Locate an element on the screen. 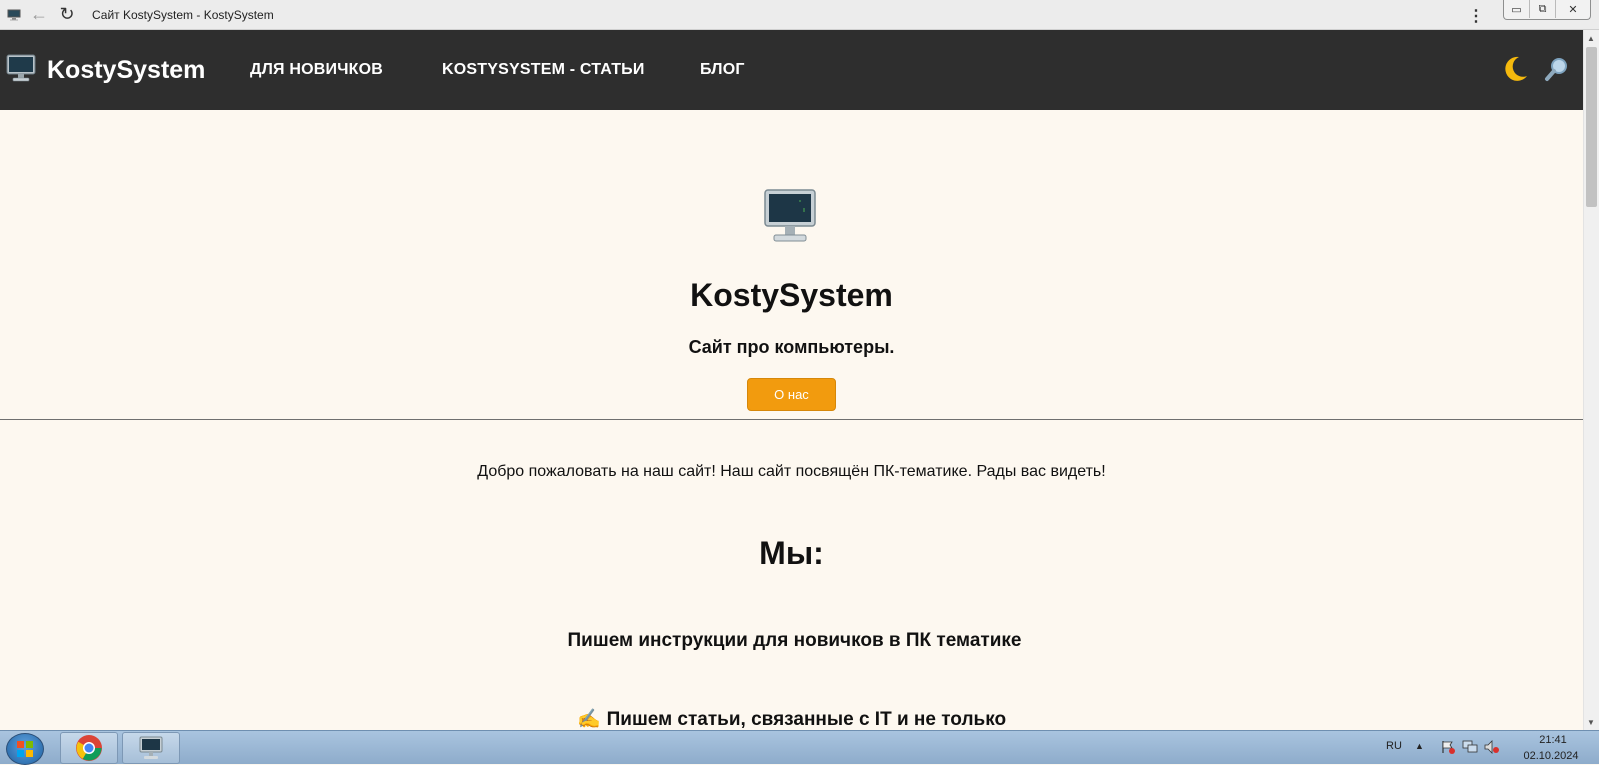 The width and height of the screenshot is (1599, 765). browser-menu-icon: ⋮ is located at coordinates (1476, 16).